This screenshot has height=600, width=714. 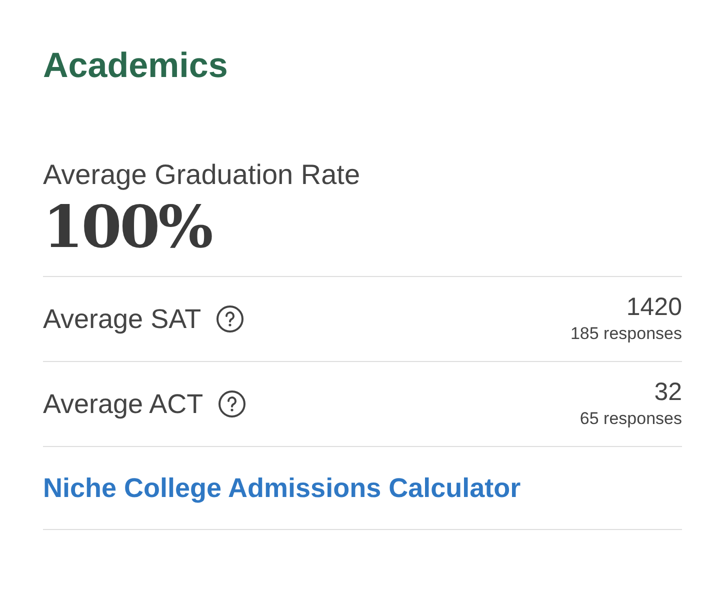 What do you see at coordinates (626, 334) in the screenshot?
I see `response-count: 185 responses` at bounding box center [626, 334].